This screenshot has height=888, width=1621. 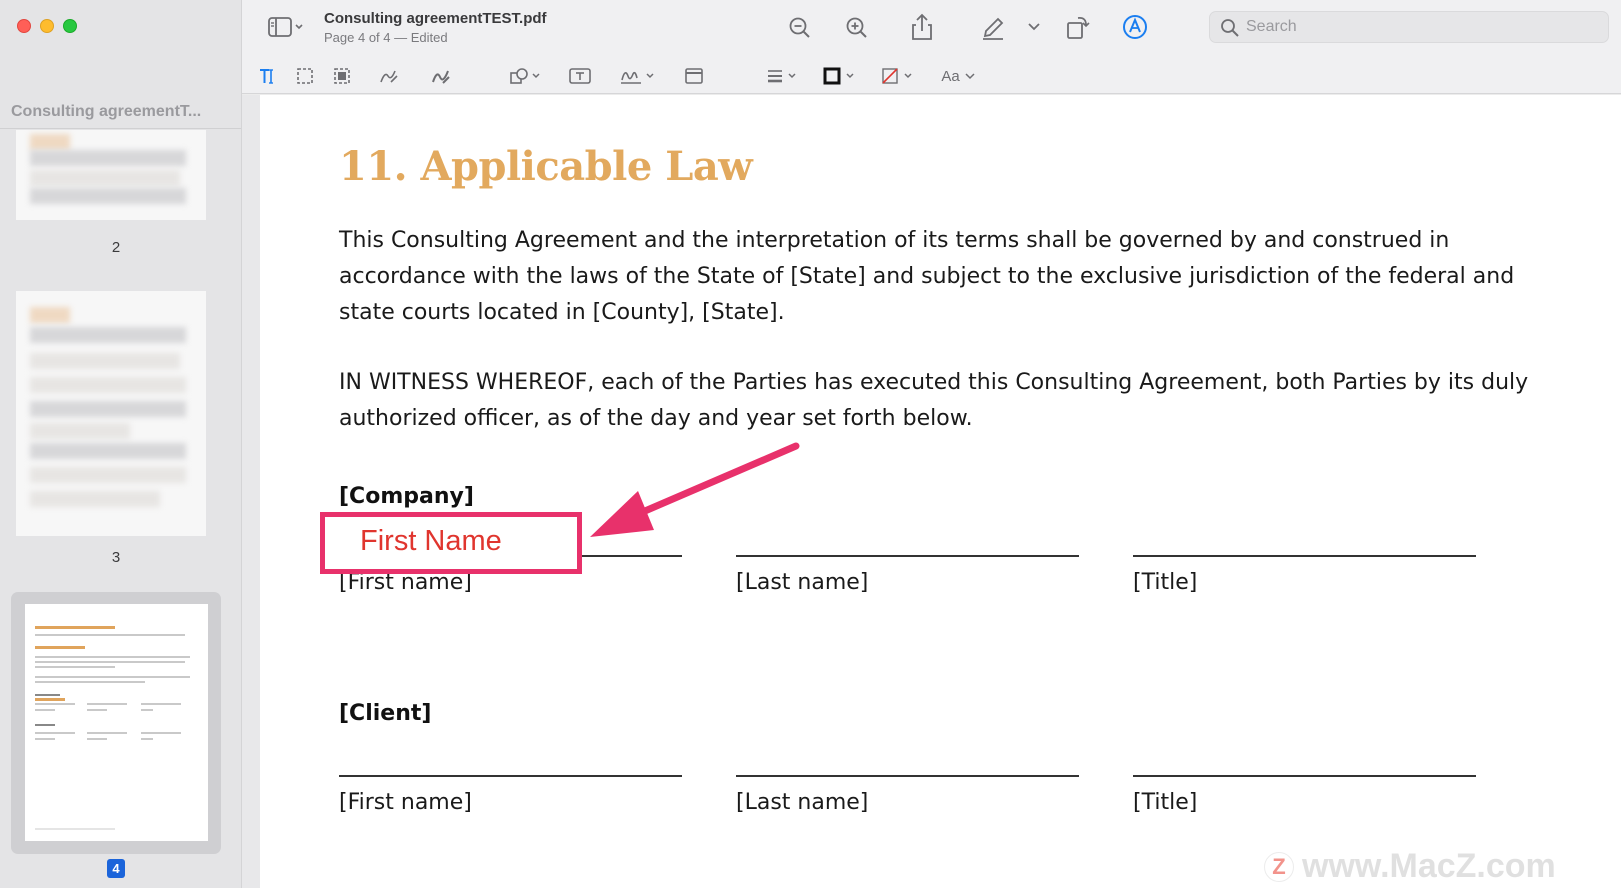 What do you see at coordinates (342, 76) in the screenshot?
I see `redact-icon` at bounding box center [342, 76].